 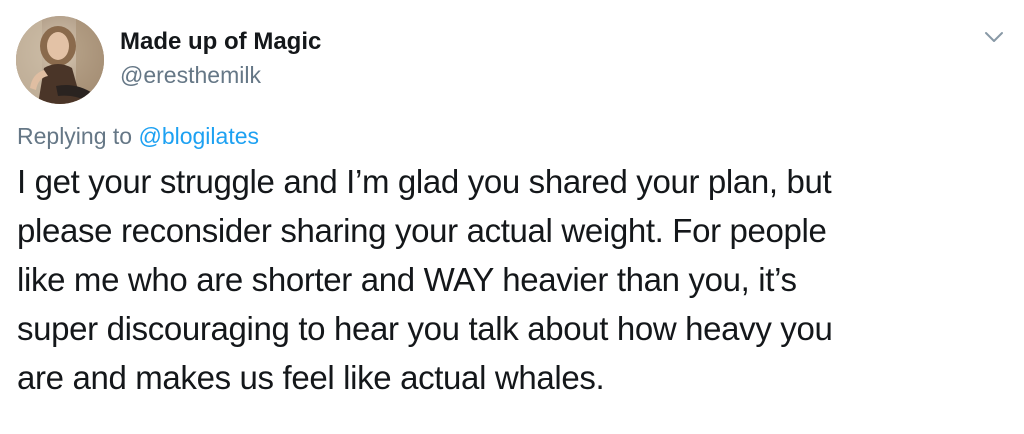 What do you see at coordinates (220, 42) in the screenshot?
I see `author-display-name: Made up of Magic` at bounding box center [220, 42].